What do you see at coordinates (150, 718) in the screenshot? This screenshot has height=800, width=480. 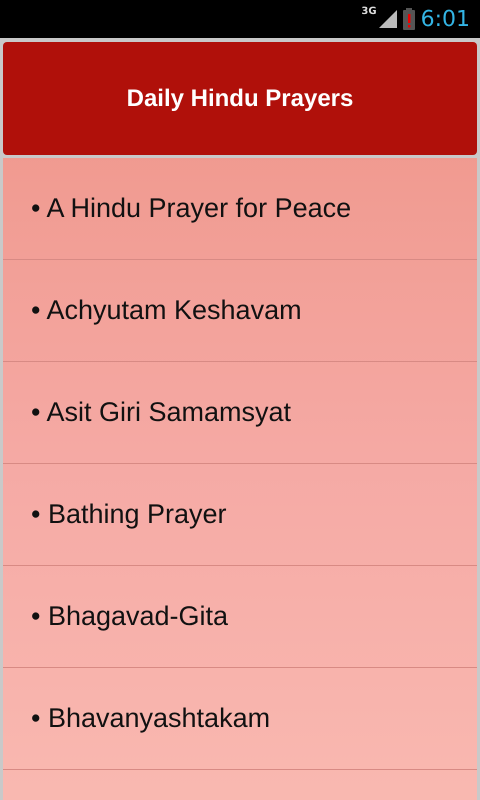 I see `prayer-item: • Bhavanyashtakam` at bounding box center [150, 718].